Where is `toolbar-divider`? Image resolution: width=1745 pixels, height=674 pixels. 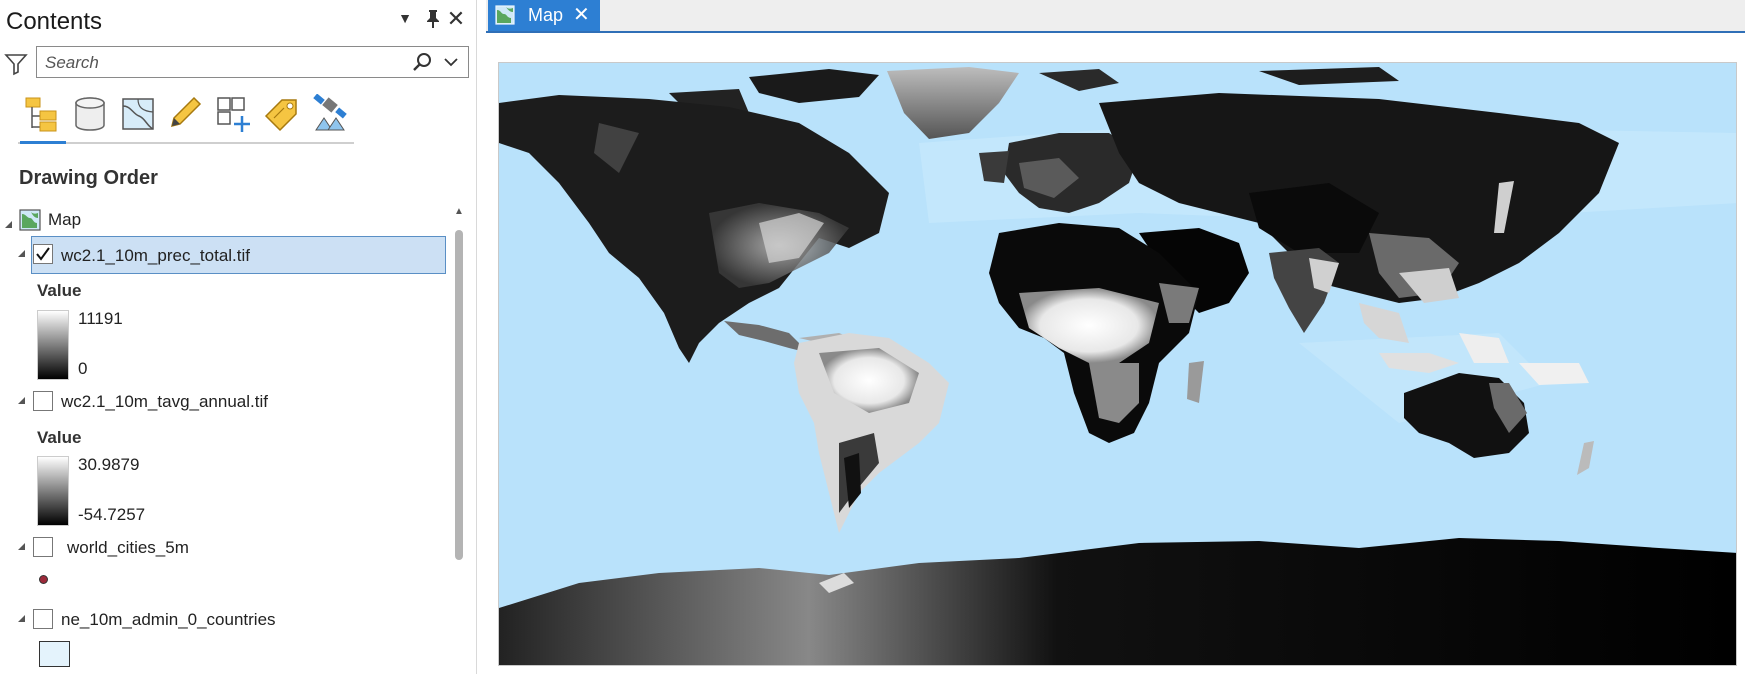
toolbar-divider is located at coordinates (186, 143).